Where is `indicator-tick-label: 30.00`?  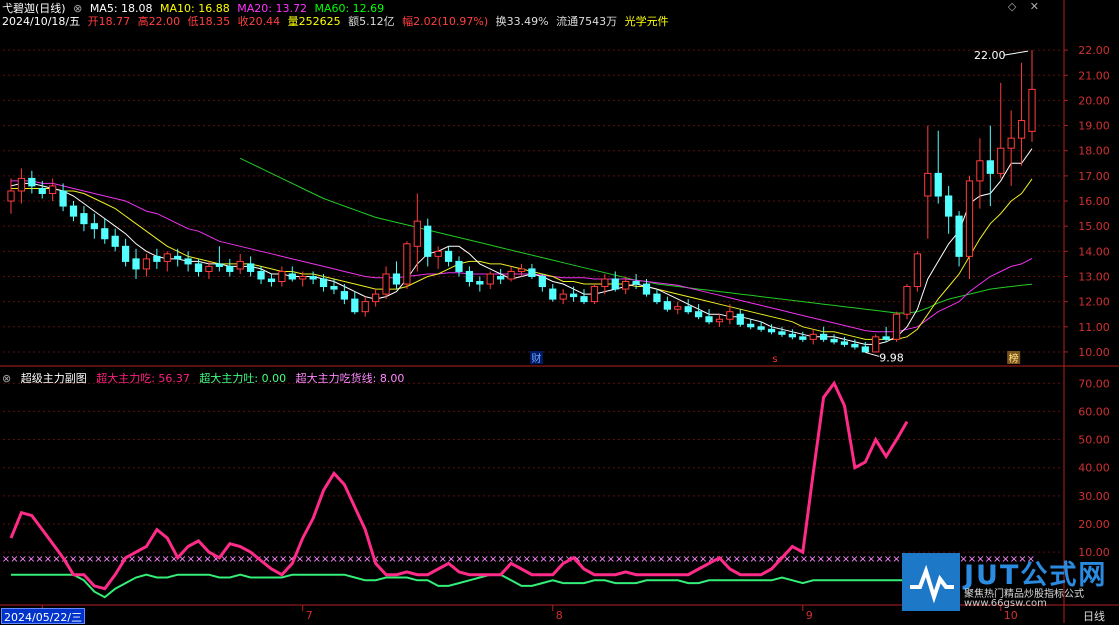
indicator-tick-label: 30.00 is located at coordinates (1094, 496).